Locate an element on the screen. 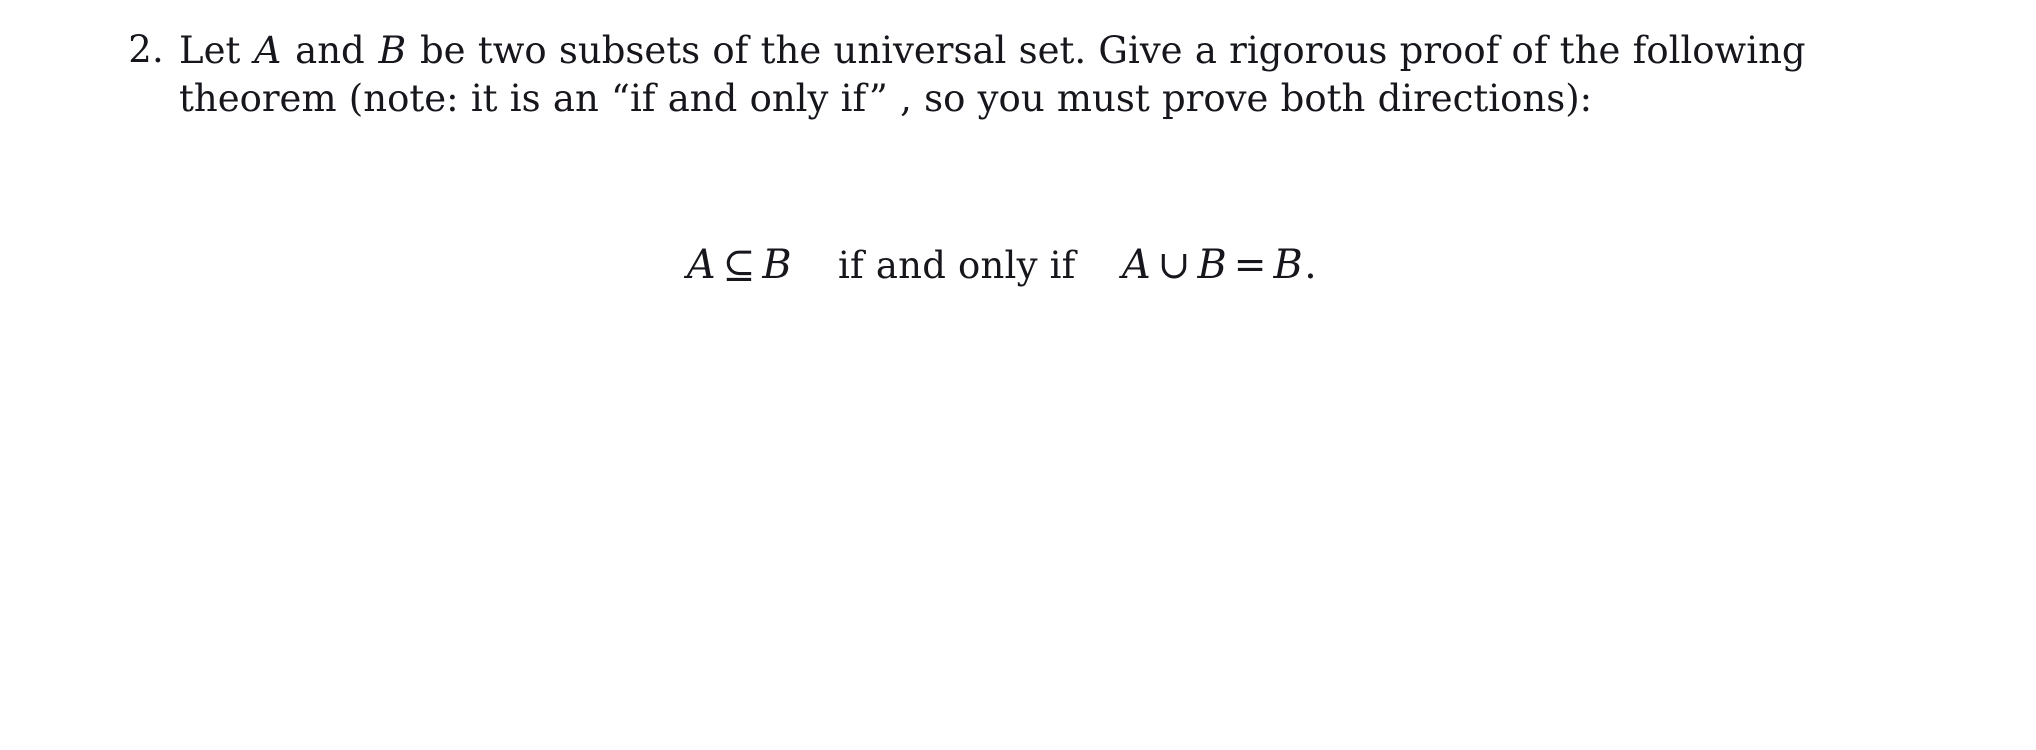  equation-result-variable-b: B is located at coordinates (1288, 265).